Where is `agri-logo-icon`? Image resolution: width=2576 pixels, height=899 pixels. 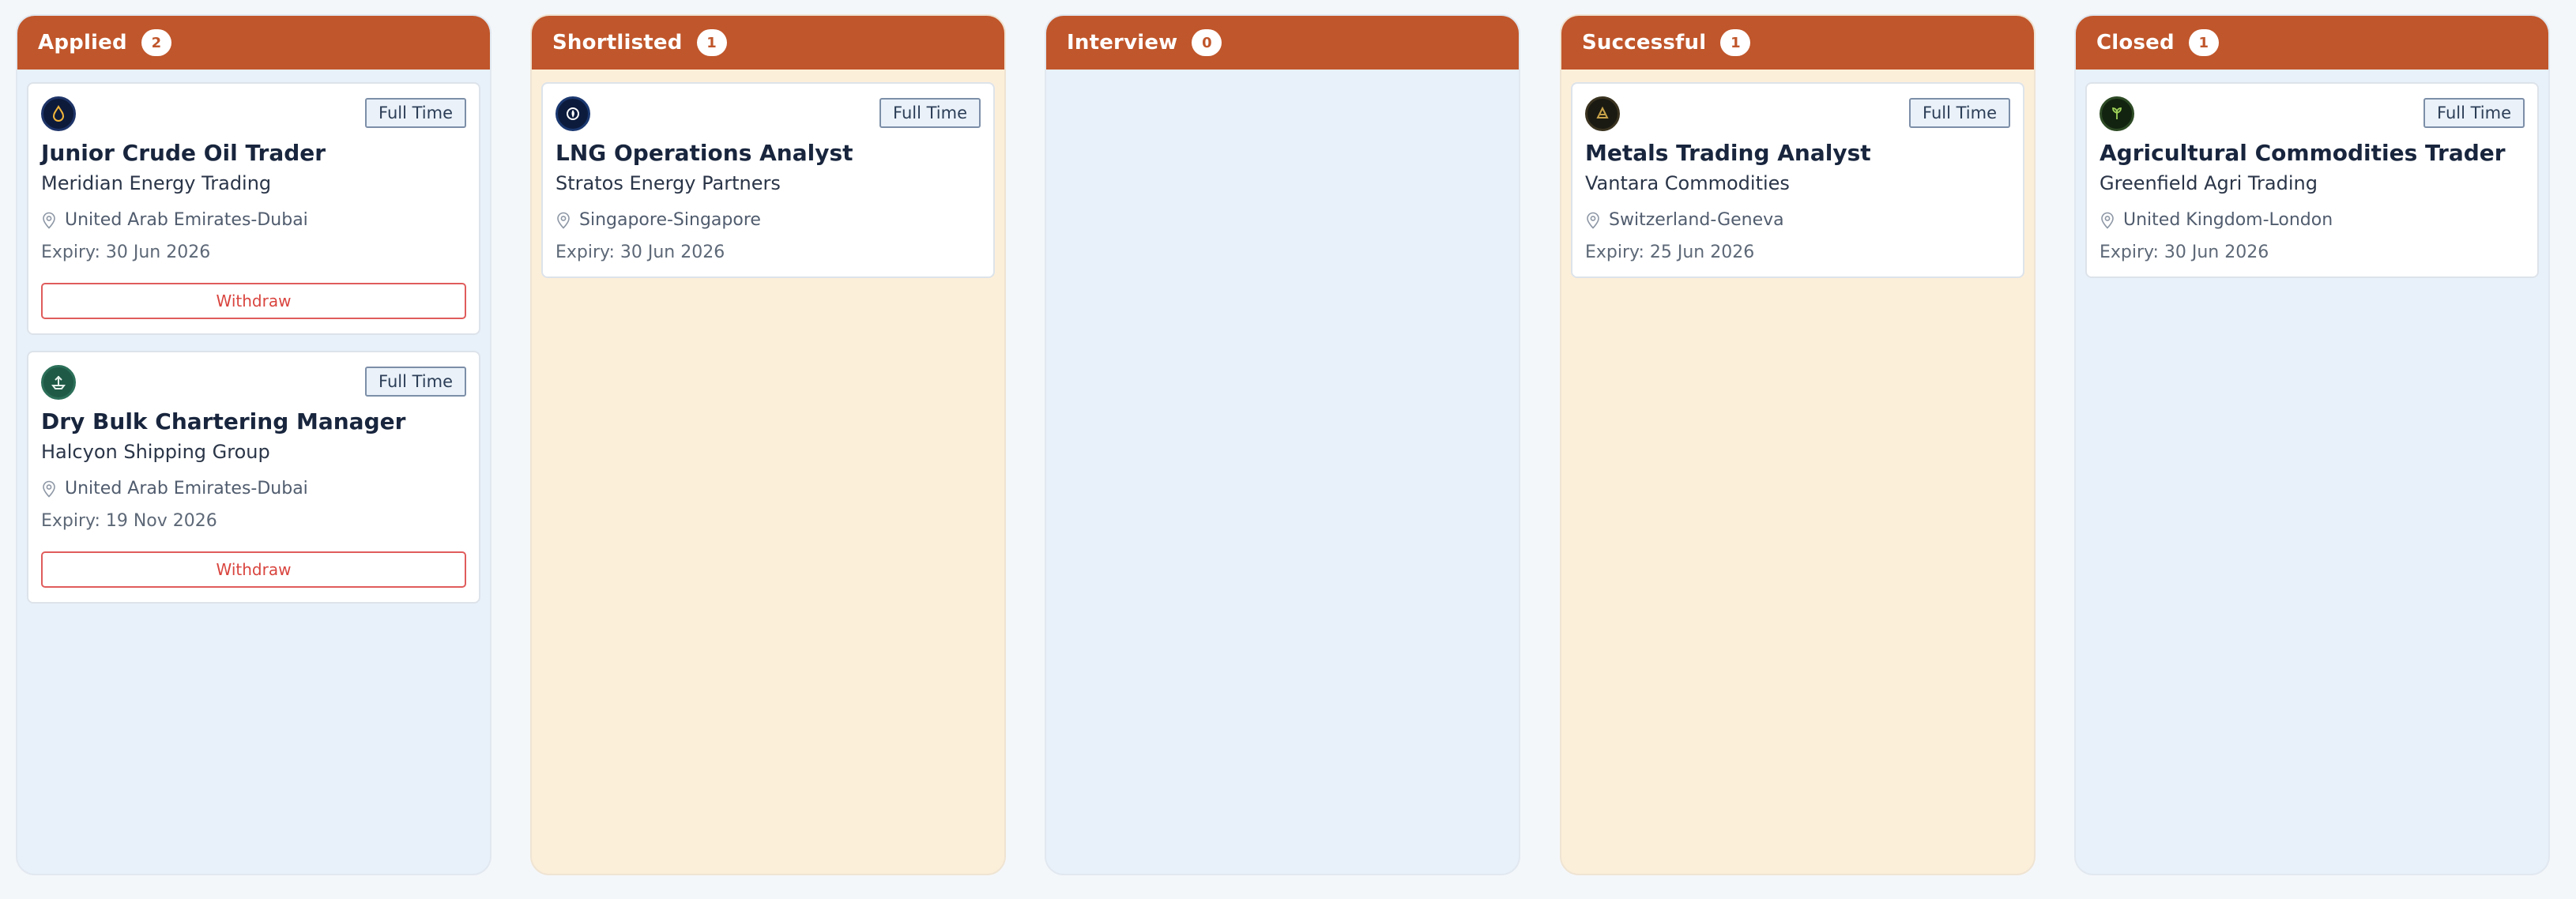 agri-logo-icon is located at coordinates (2117, 114).